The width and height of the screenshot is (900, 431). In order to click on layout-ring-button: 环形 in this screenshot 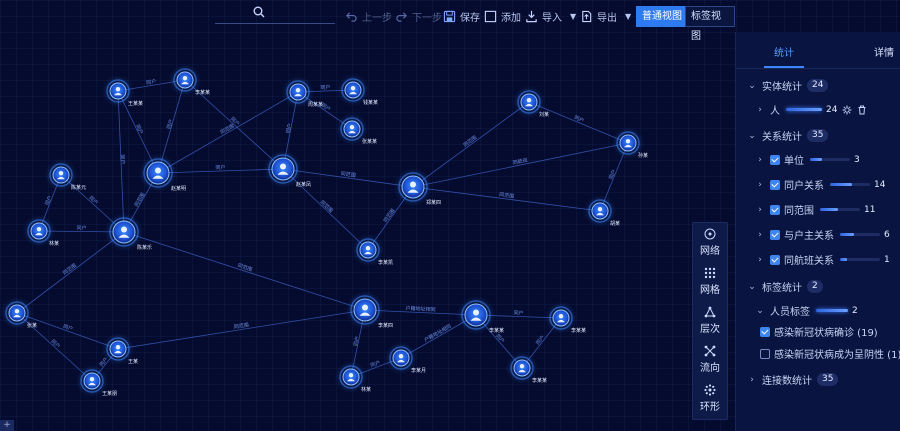, I will do `click(710, 398)`.